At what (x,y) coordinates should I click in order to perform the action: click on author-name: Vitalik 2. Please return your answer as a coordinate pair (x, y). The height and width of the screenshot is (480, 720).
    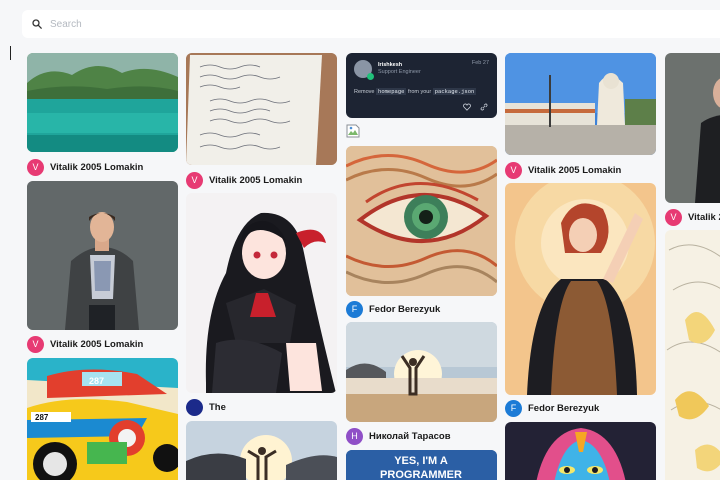
    Looking at the image, I should click on (704, 217).